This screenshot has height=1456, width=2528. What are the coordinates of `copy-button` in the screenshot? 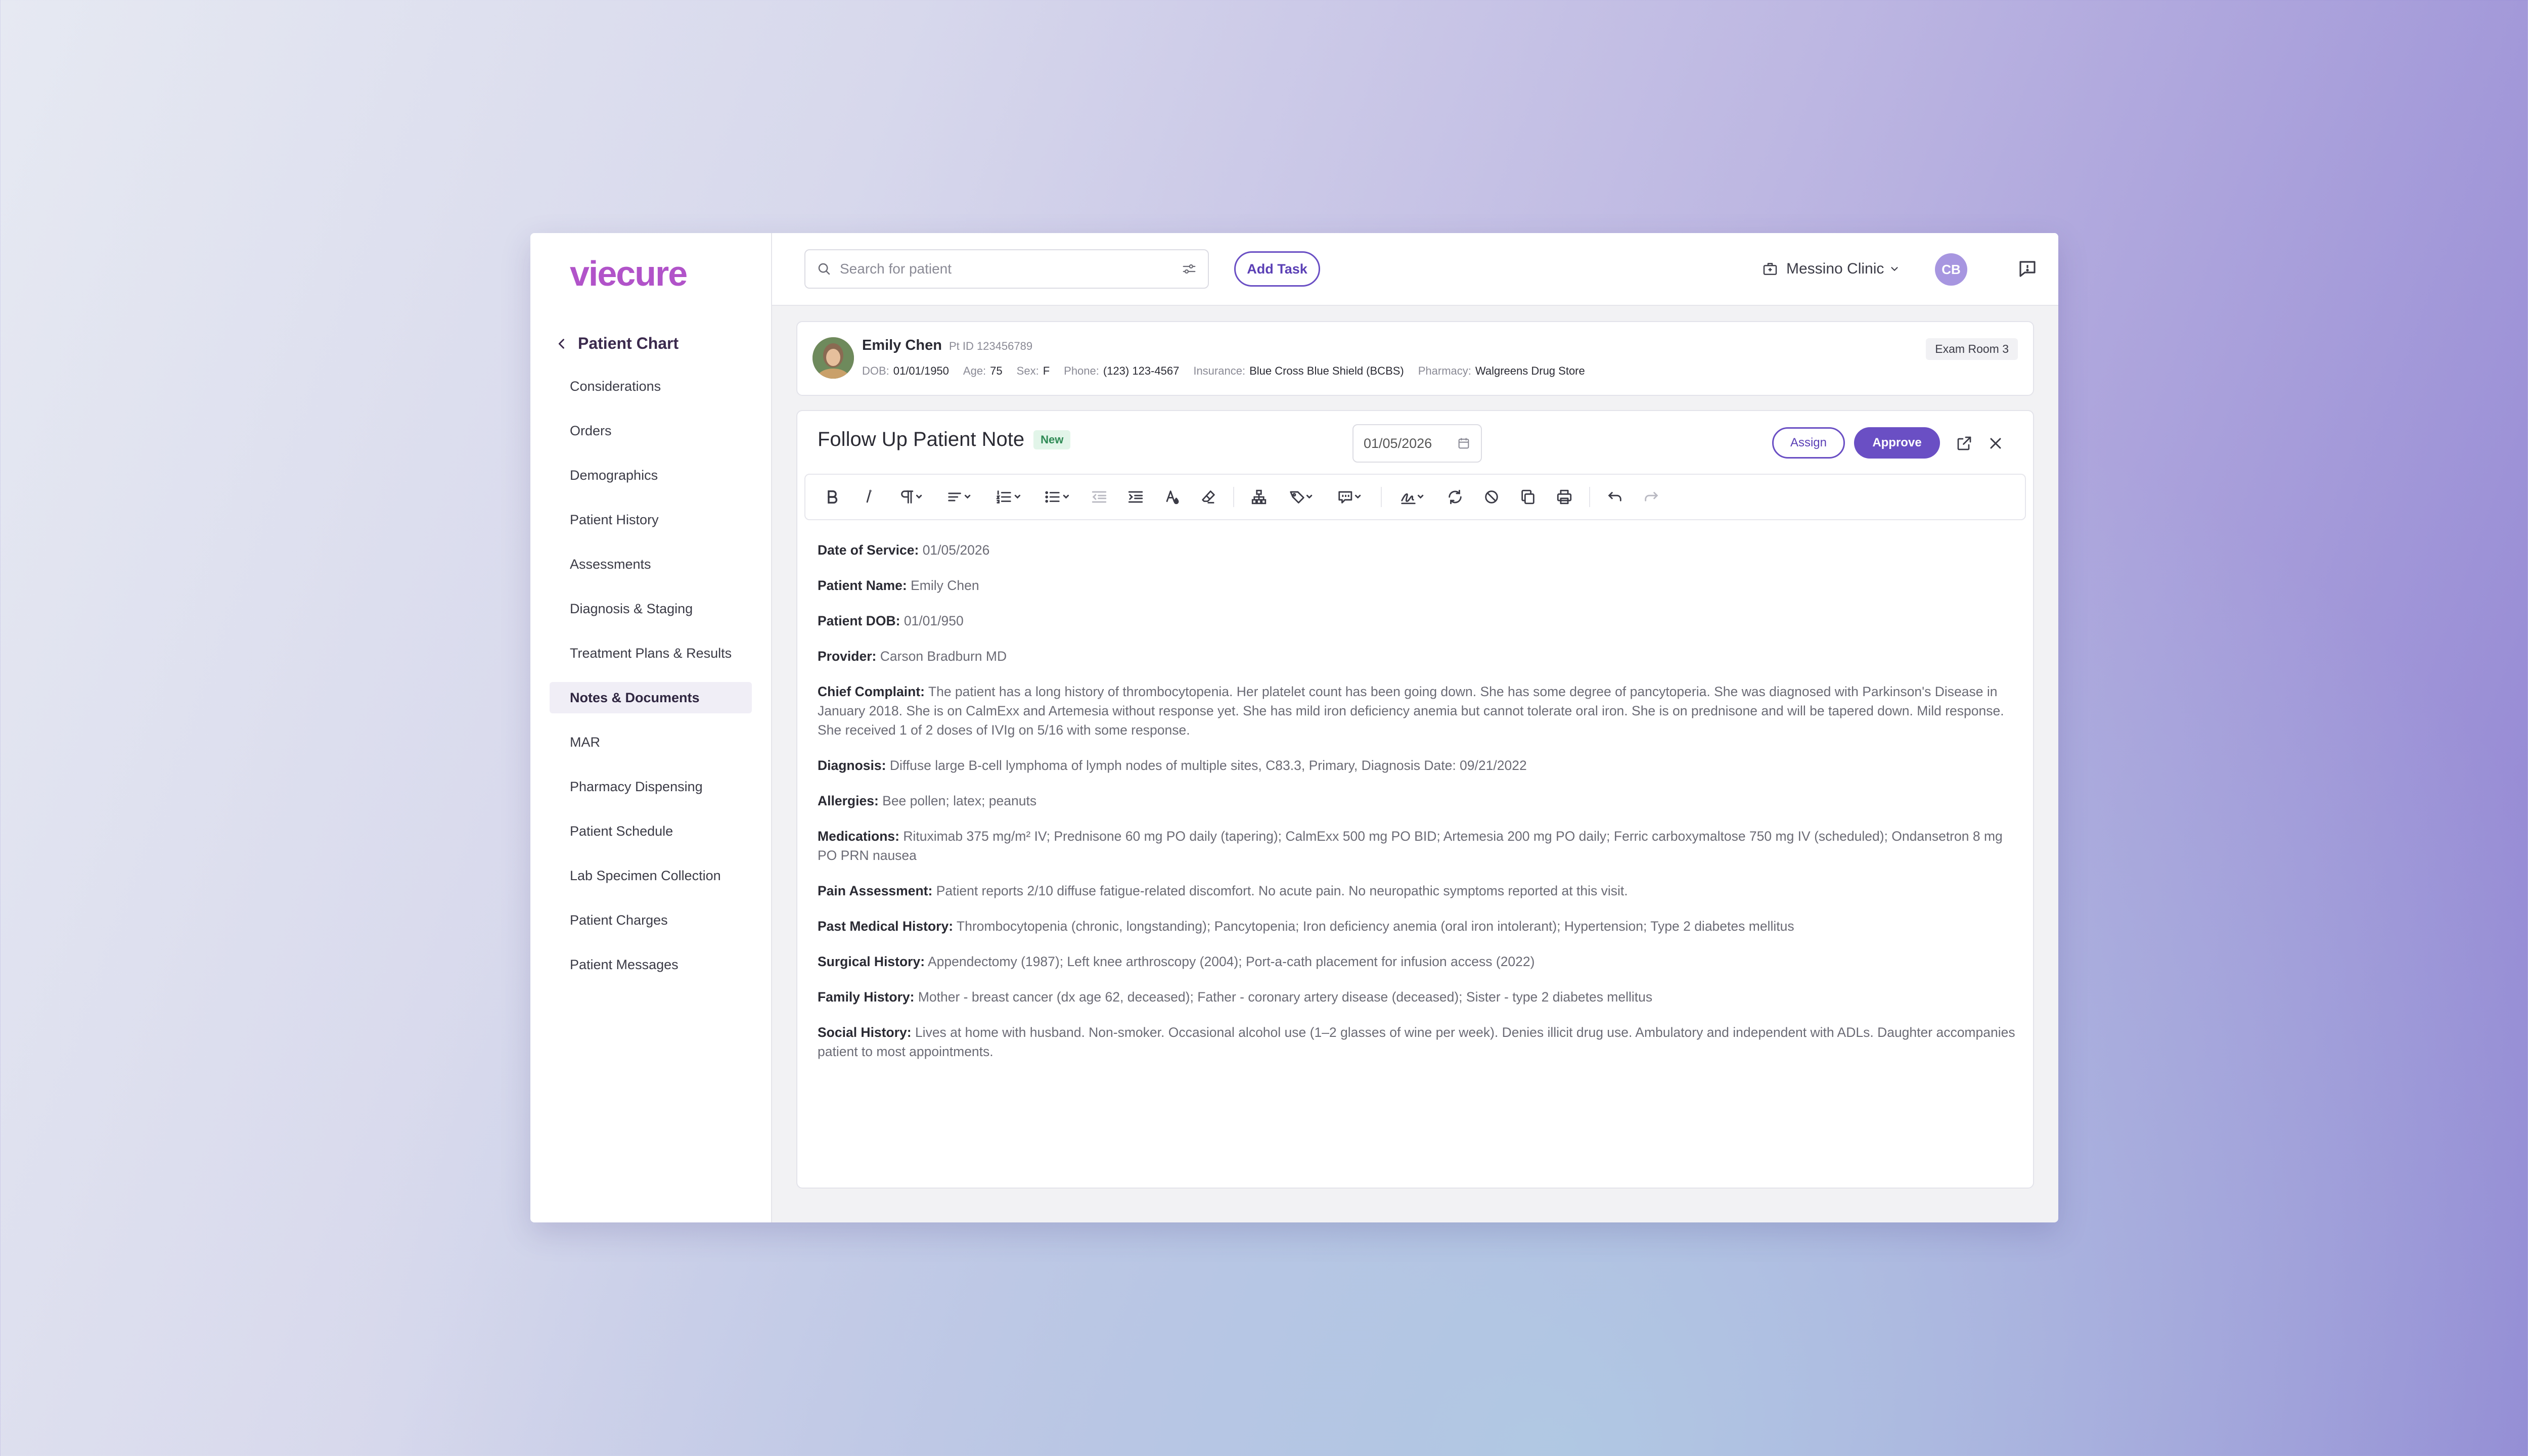 It's located at (1528, 497).